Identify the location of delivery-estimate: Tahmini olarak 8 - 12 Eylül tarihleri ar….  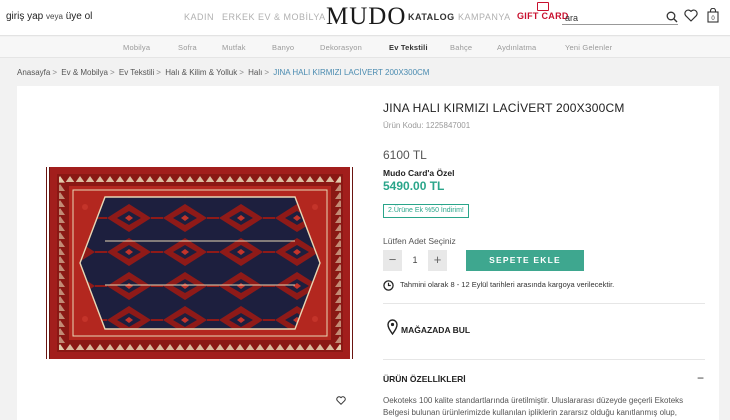
(507, 284).